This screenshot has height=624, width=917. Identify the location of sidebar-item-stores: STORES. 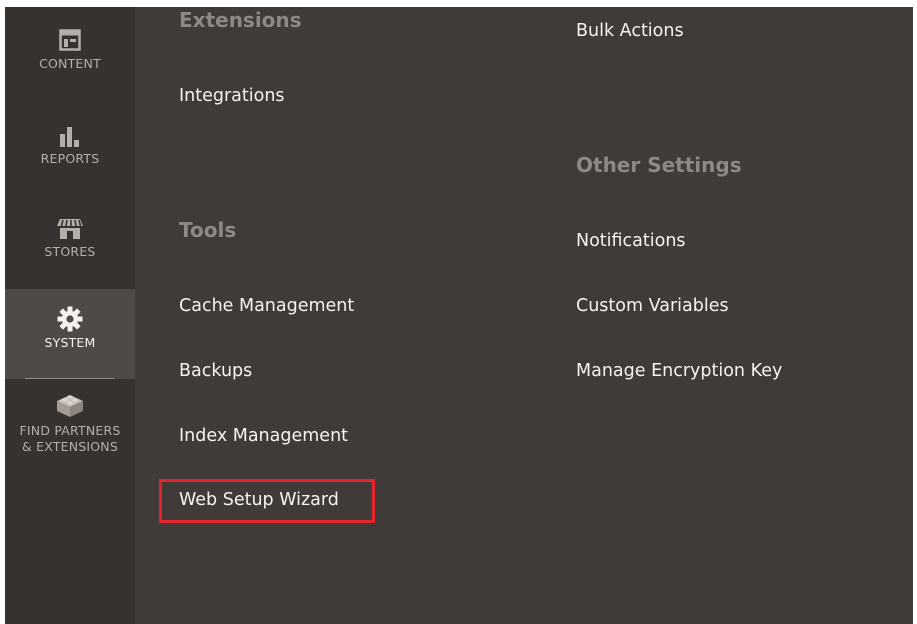
(70, 239).